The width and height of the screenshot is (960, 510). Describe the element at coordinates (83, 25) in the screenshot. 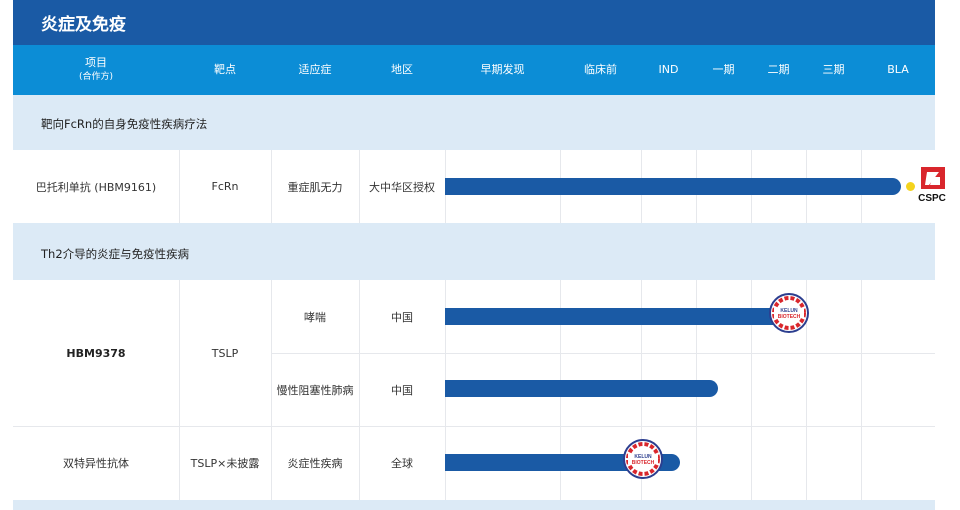

I see `page-title: 炎症及免疫` at that location.